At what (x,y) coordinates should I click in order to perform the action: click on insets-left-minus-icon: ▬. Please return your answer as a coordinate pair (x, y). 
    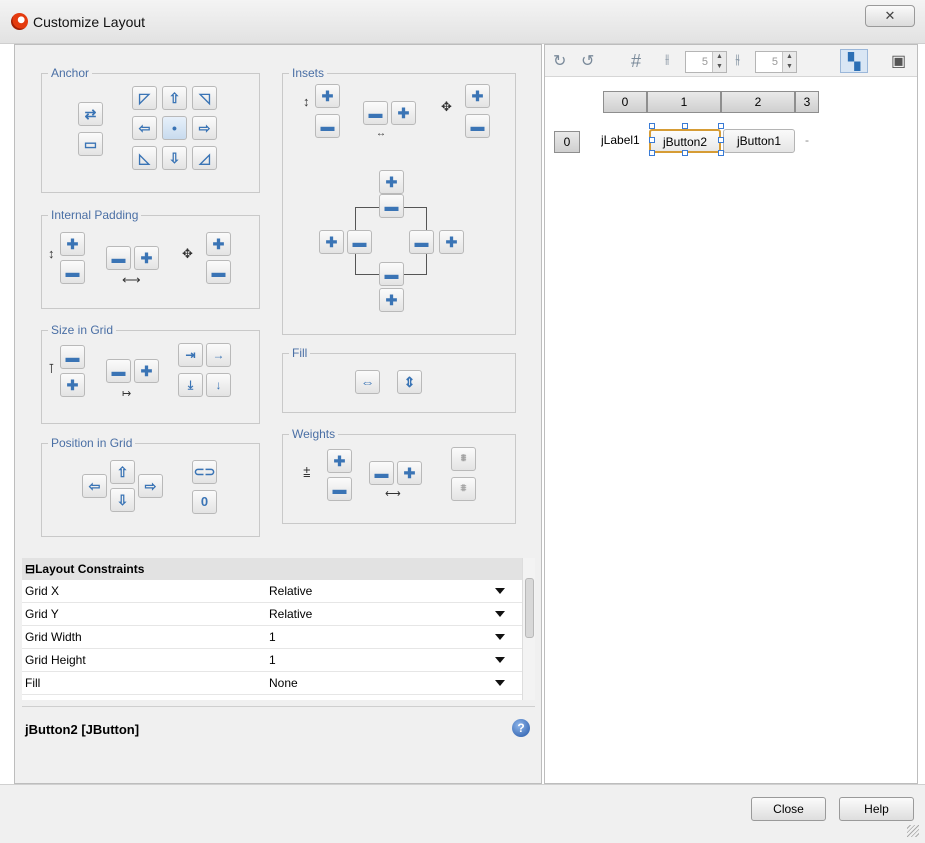
    Looking at the image, I should click on (359, 242).